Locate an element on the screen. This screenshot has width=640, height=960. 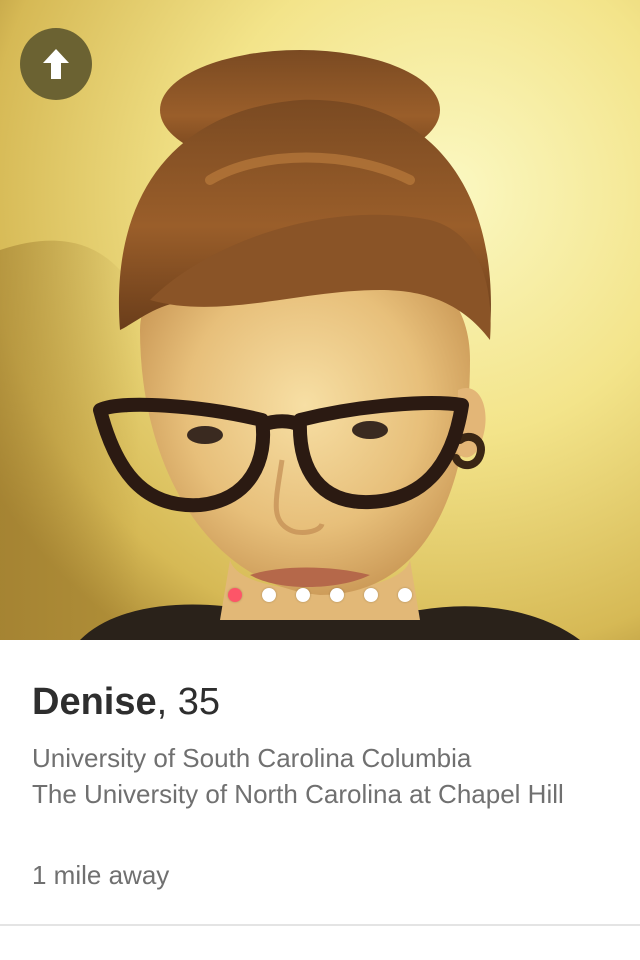
school-item: University of South Carolina Columbia is located at coordinates (252, 758).